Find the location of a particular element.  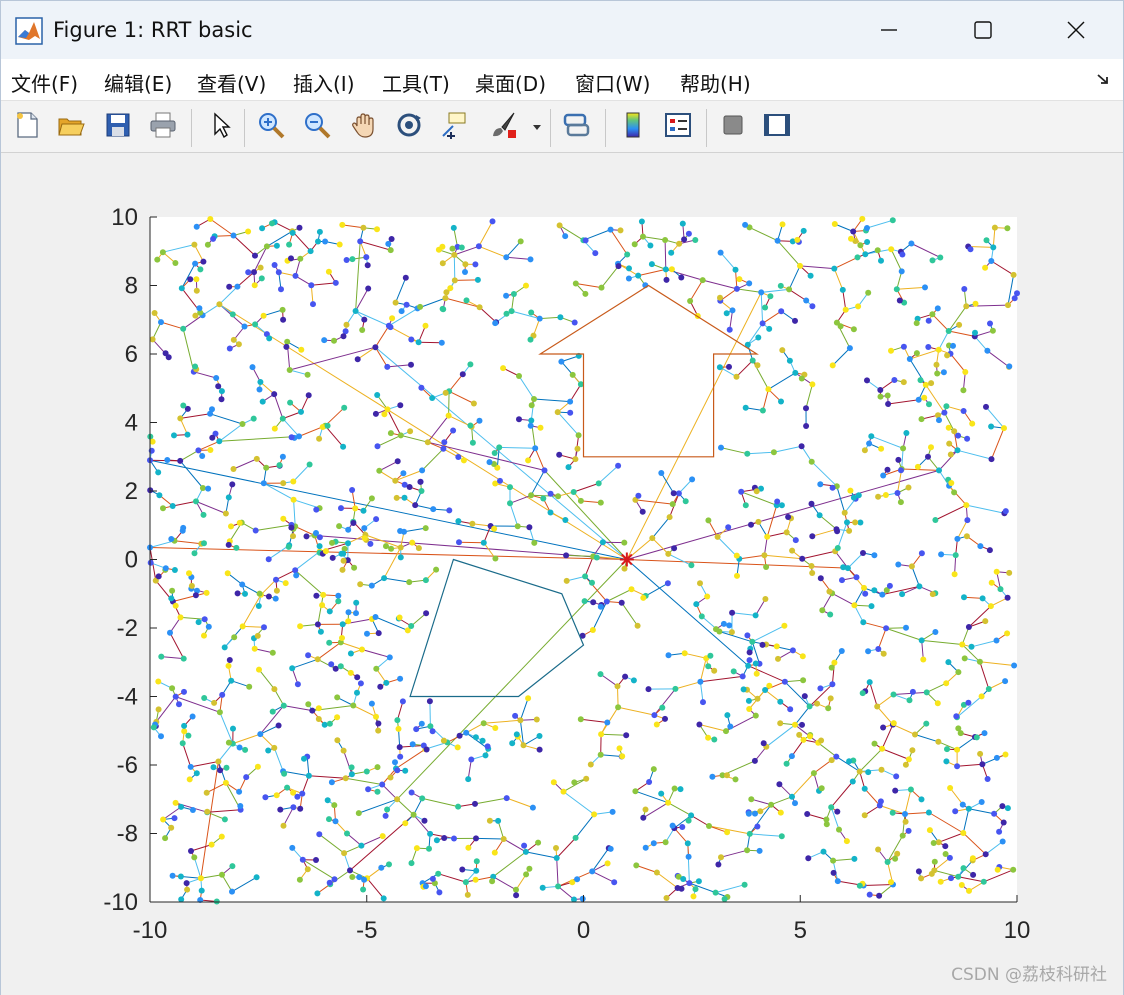

hide-plot-tools-icon is located at coordinates (733, 127).